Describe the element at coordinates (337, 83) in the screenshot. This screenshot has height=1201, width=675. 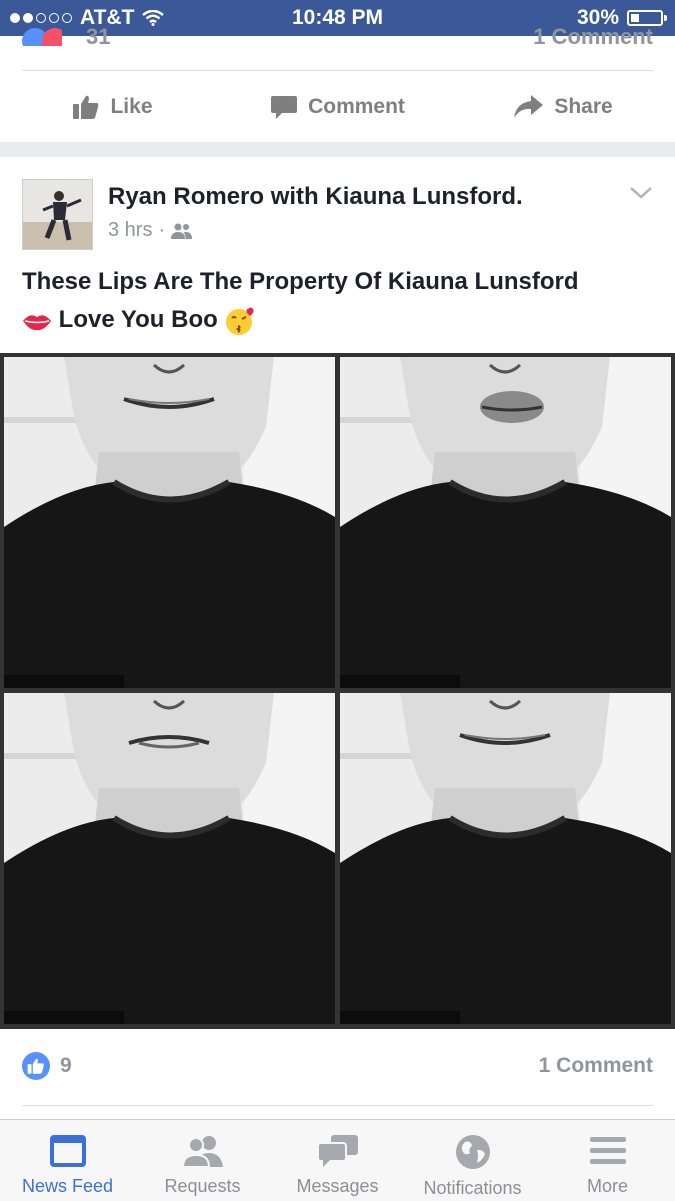
I see `previous-post-card: 31 1 Comment Like Comment Share` at that location.